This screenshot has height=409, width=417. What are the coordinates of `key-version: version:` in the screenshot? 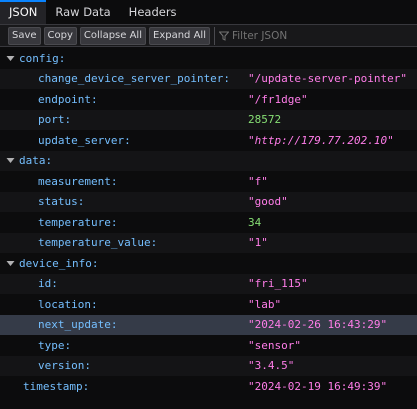 It's located at (64, 366).